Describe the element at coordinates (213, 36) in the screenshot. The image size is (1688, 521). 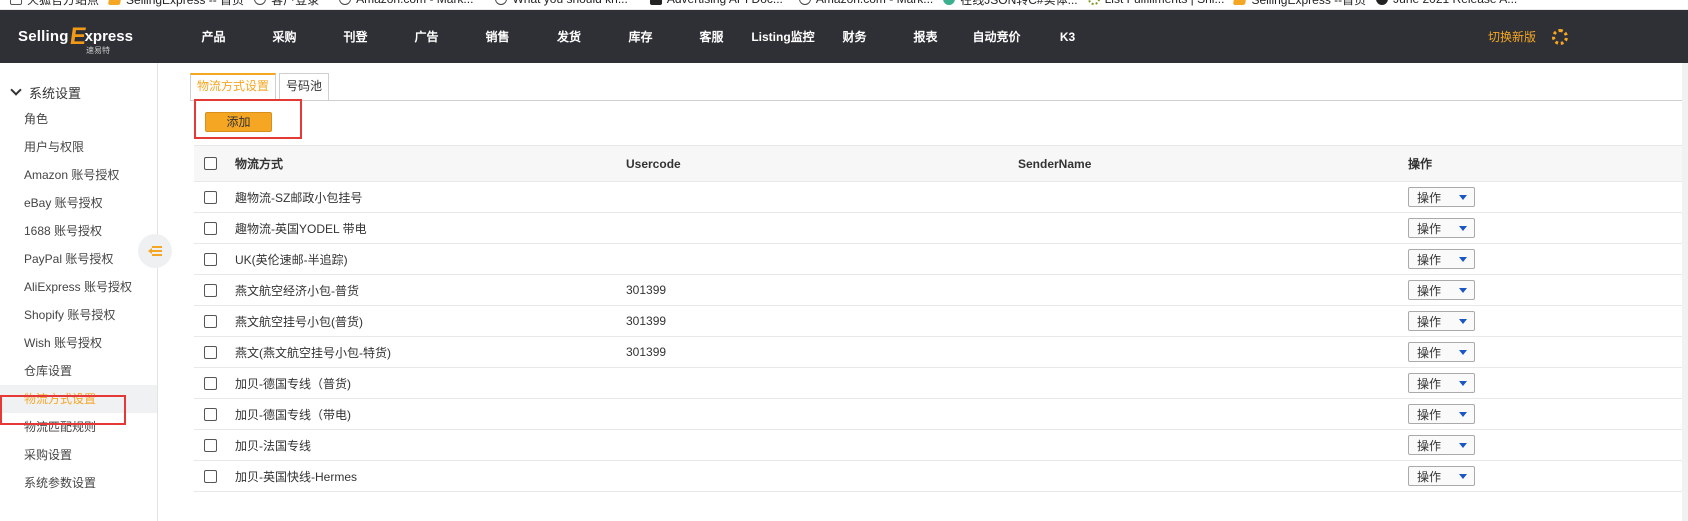
I see `nav-item-1: 产品` at that location.